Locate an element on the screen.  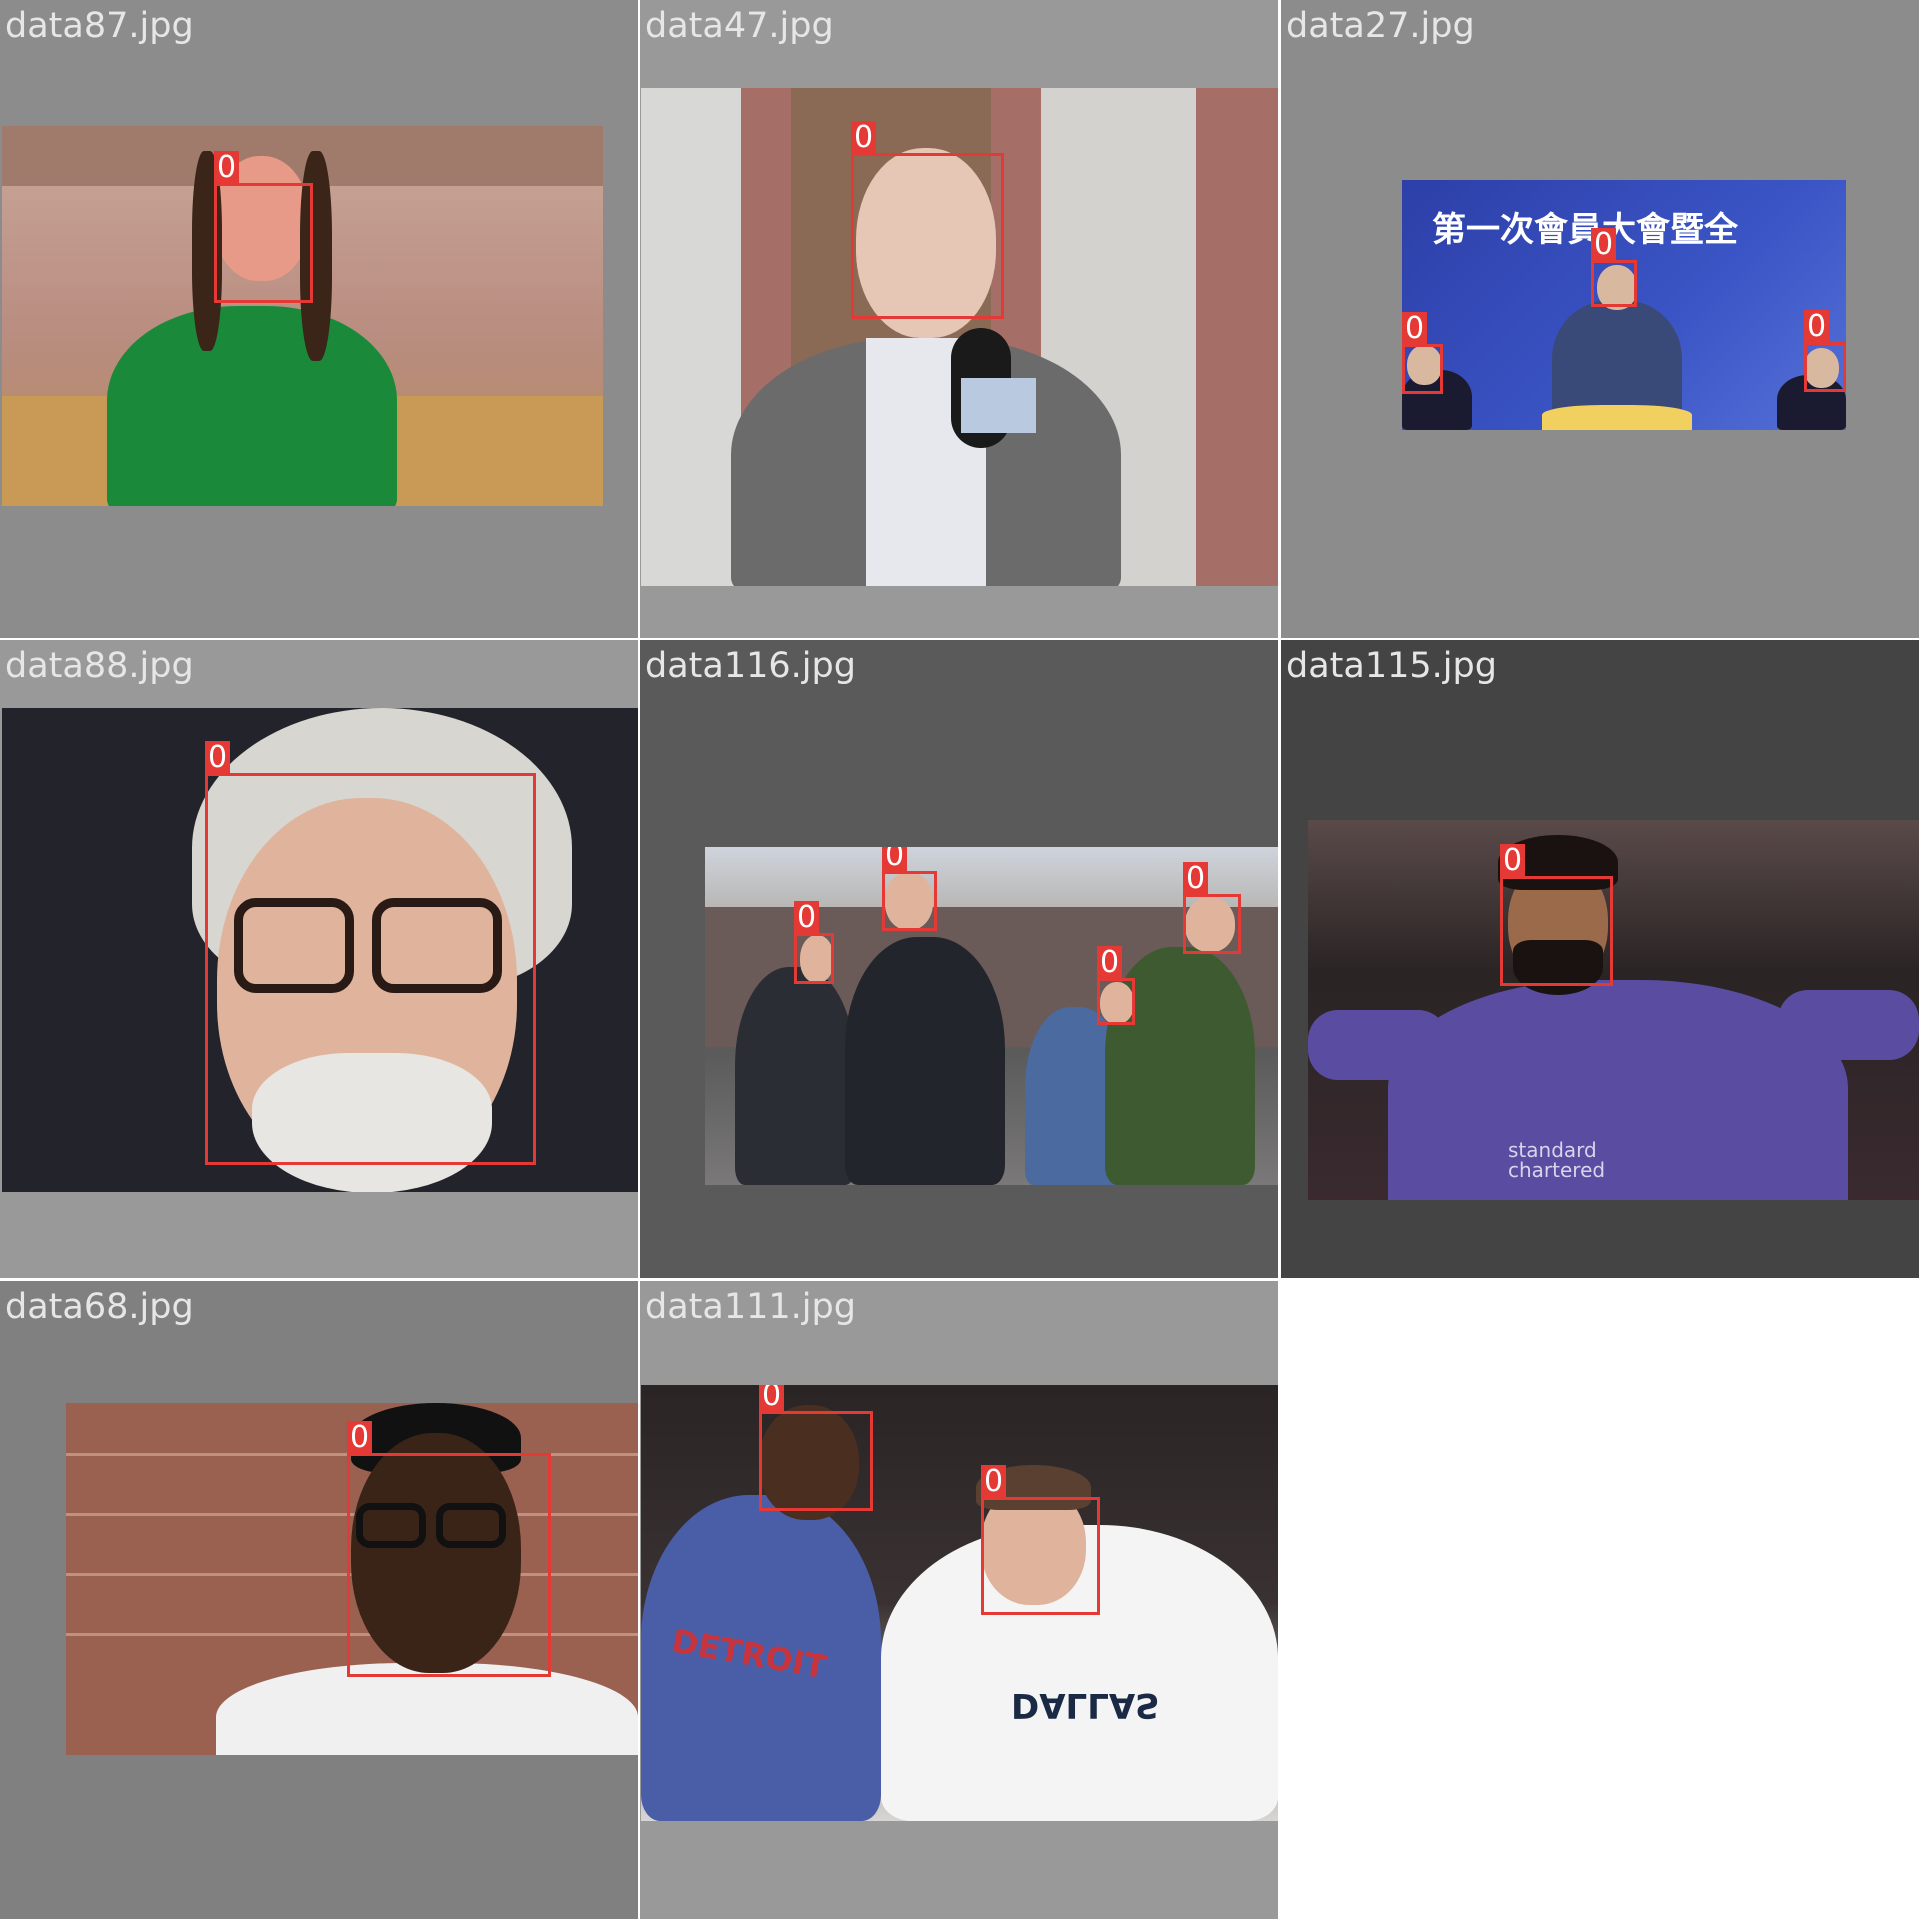
banner-text: 第一次會員大會暨全 is located at coordinates (1585, 230).